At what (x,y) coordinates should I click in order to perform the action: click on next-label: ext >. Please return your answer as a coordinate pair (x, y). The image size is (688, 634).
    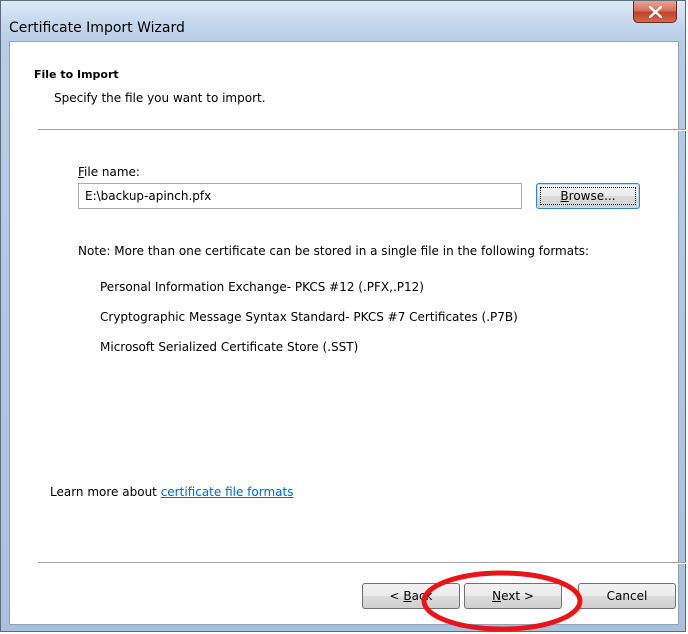
    Looking at the image, I should click on (517, 596).